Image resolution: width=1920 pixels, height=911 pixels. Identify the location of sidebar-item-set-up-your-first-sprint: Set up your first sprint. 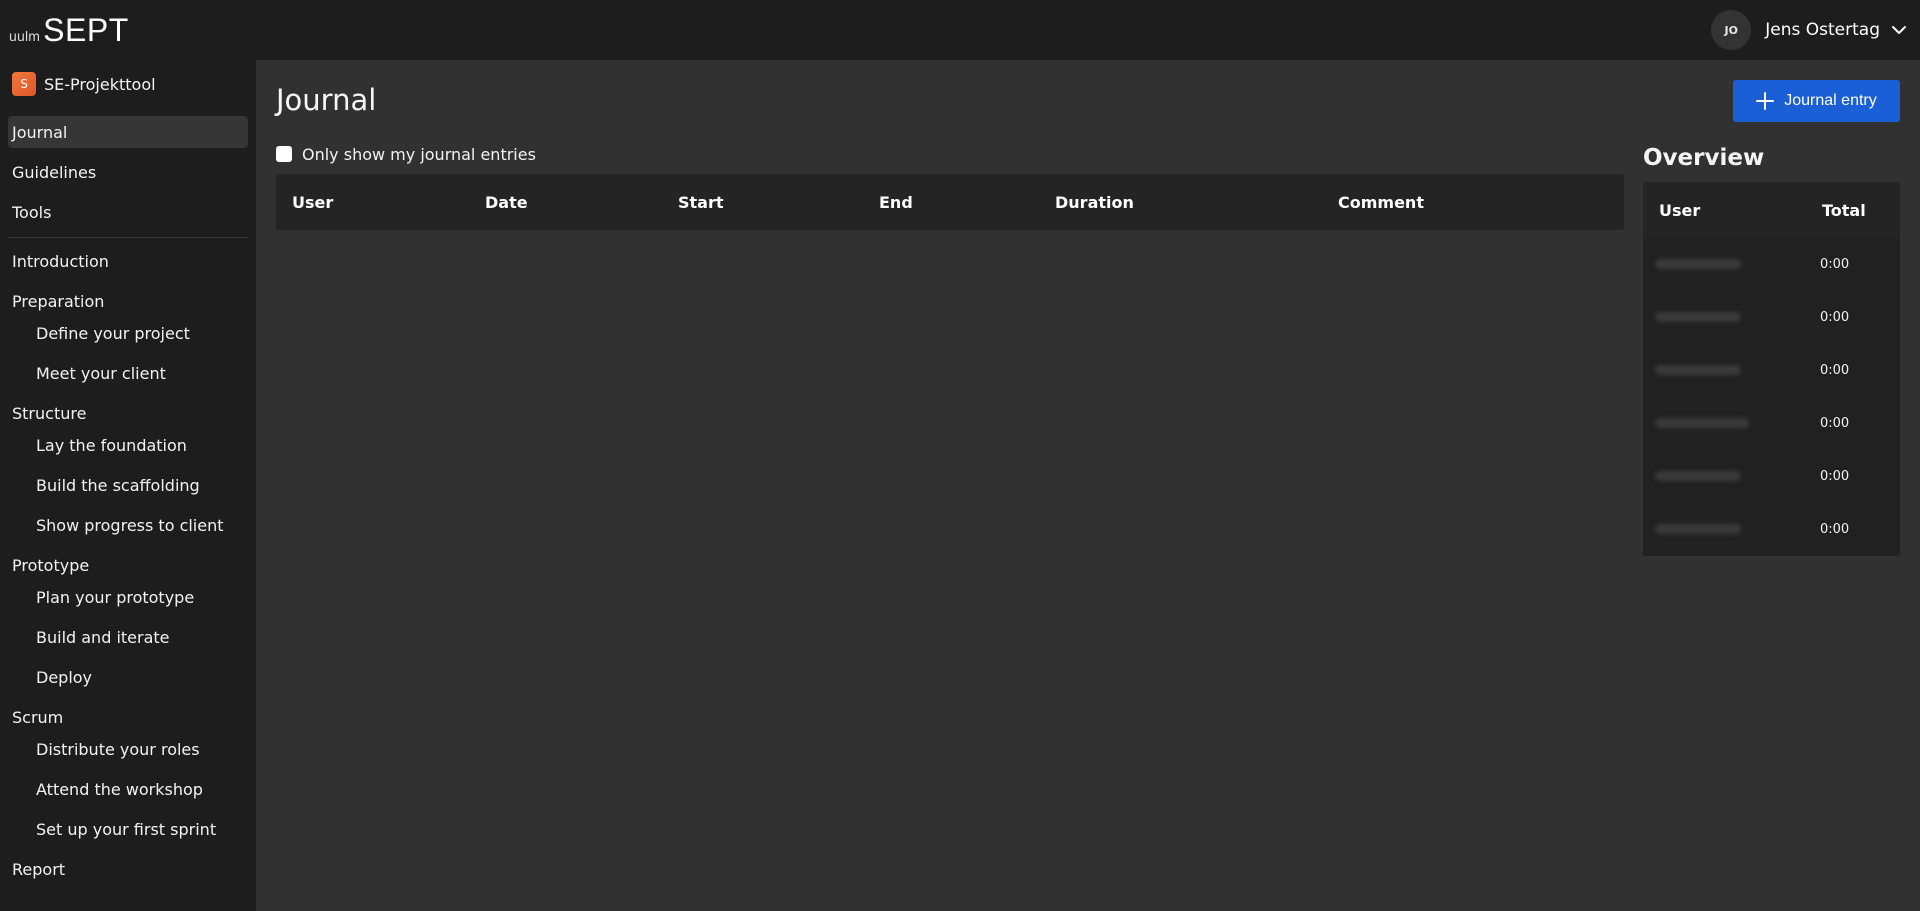
(128, 829).